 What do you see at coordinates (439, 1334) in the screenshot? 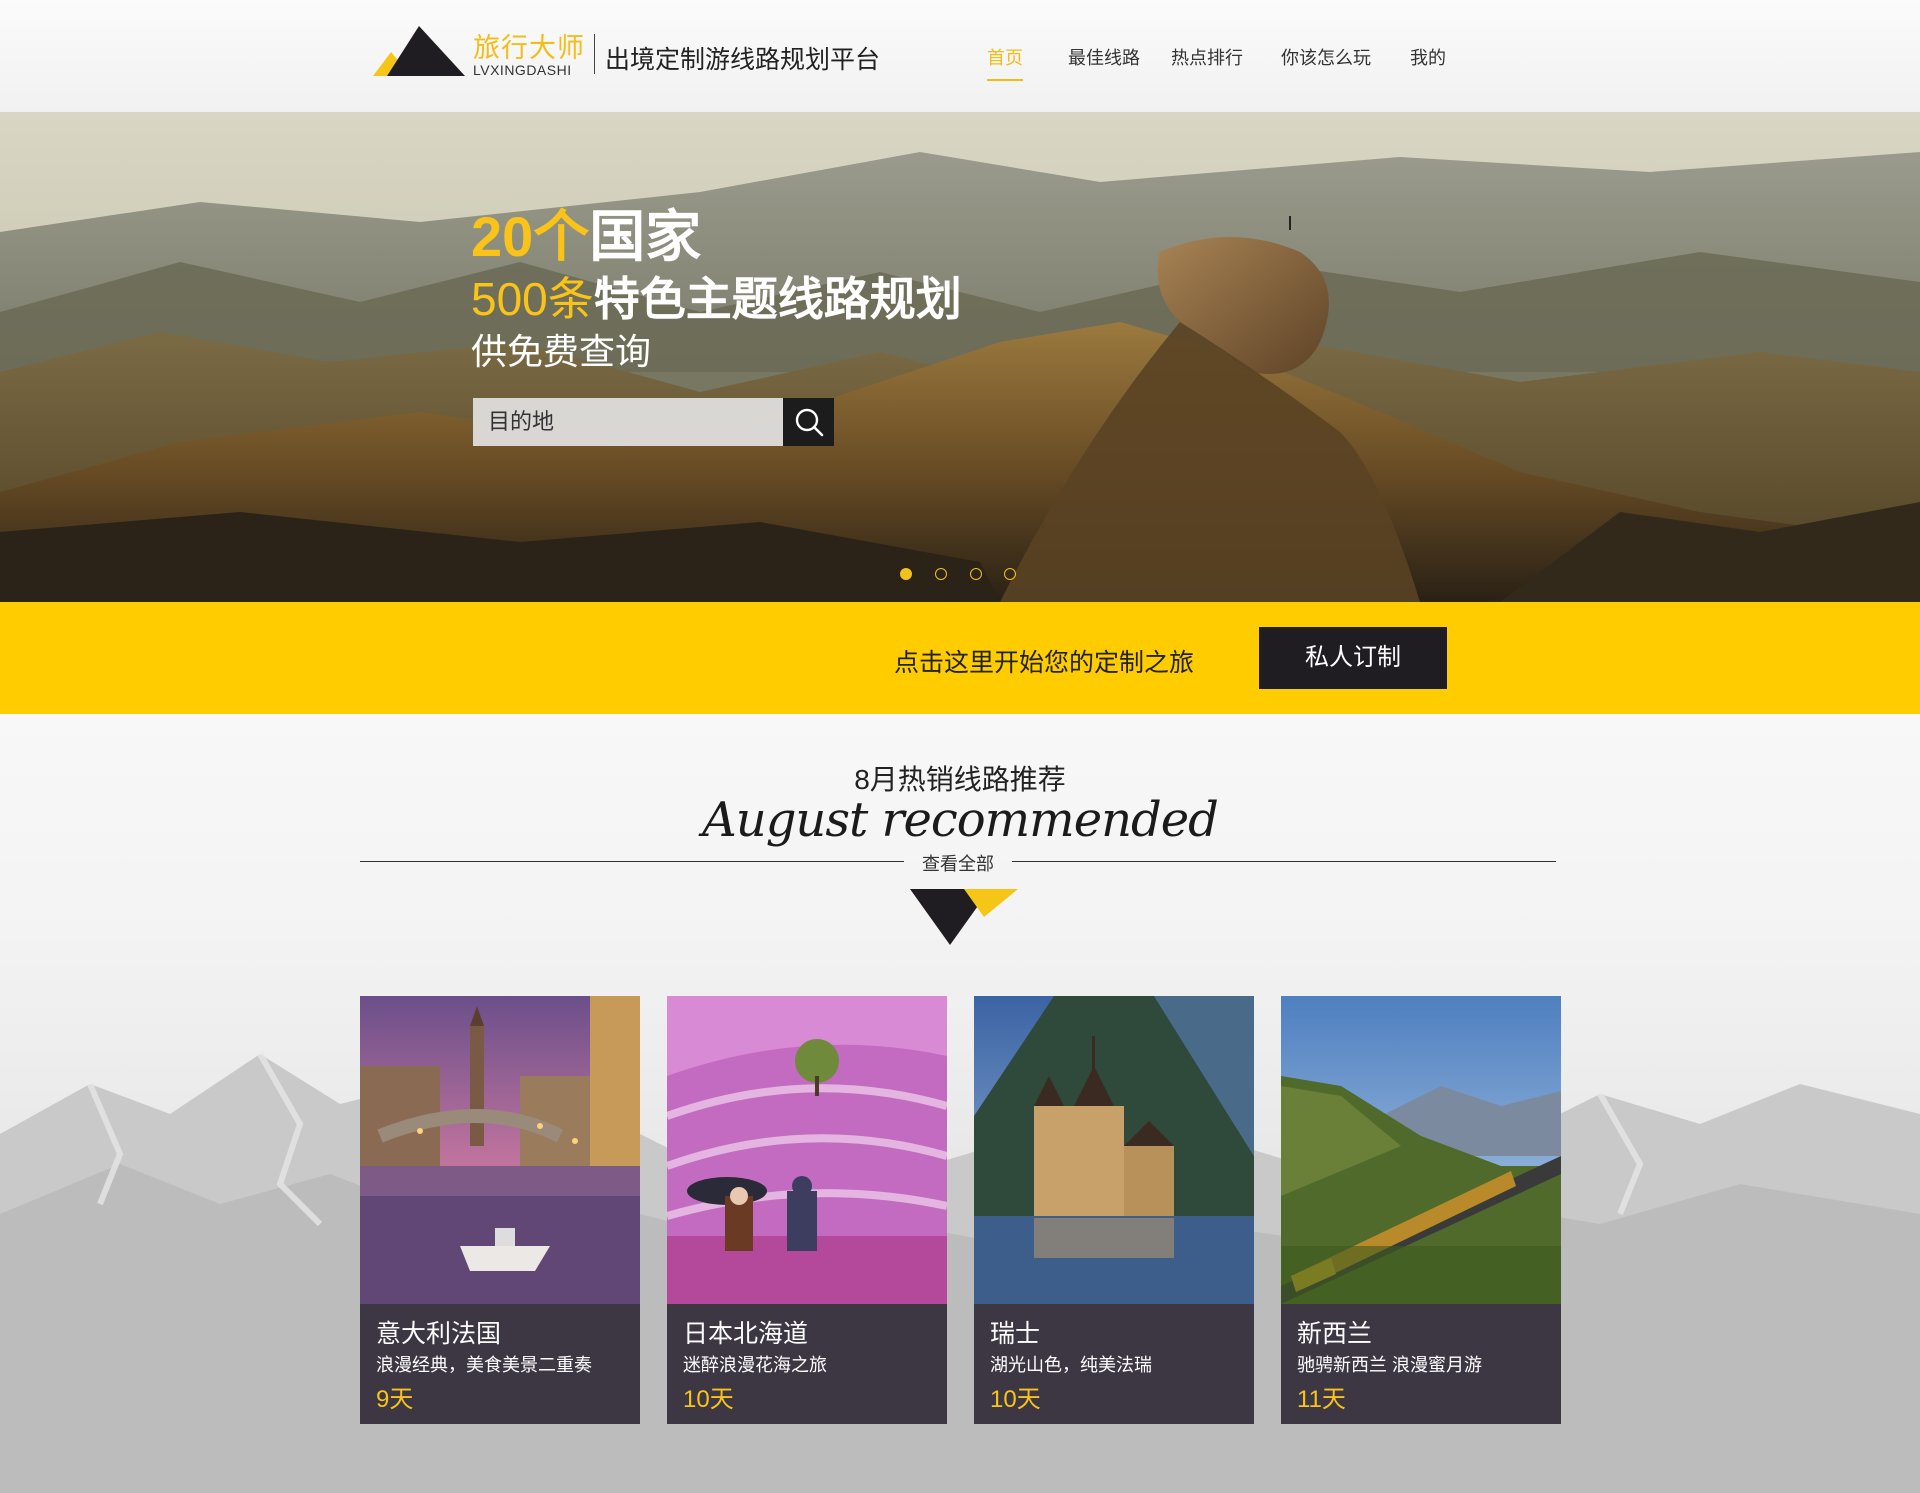
I see `route-name: 意大利法国` at bounding box center [439, 1334].